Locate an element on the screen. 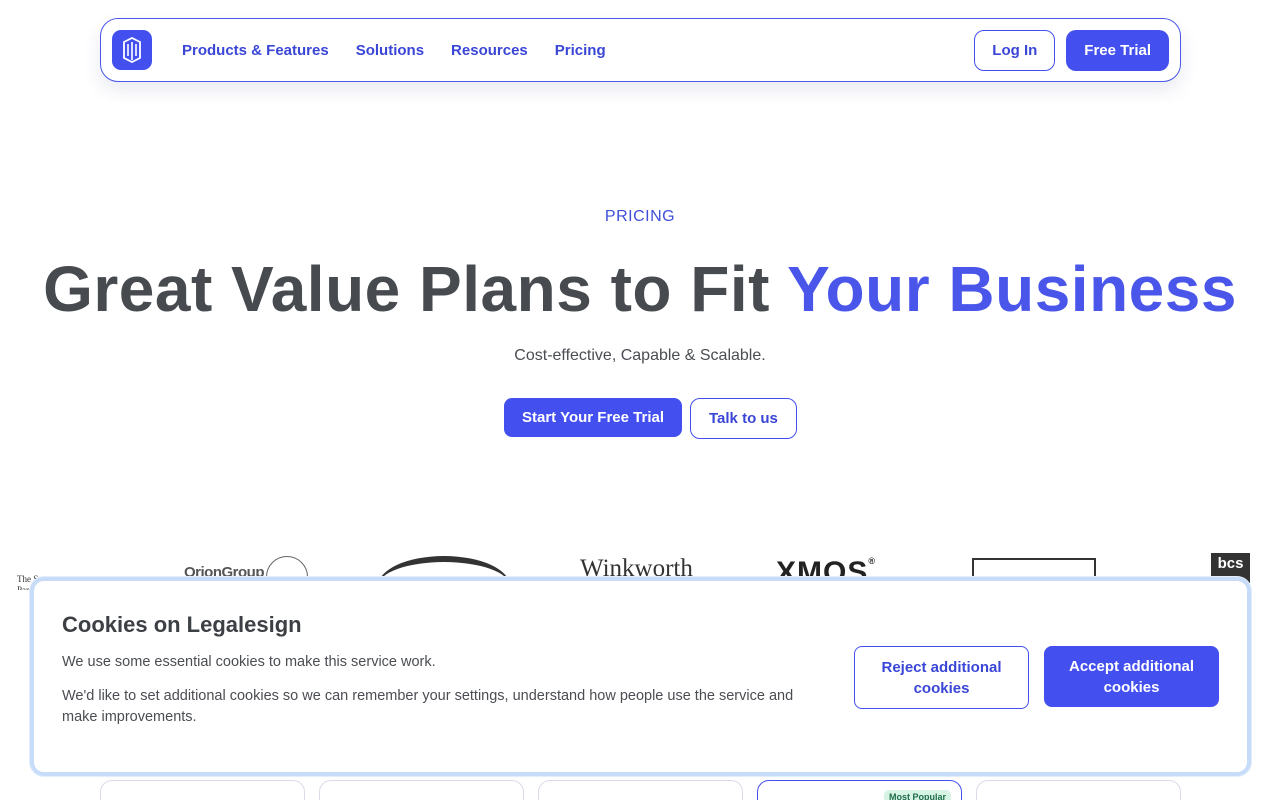 This screenshot has height=800, width=1280. nav-link-pricing: Pricing is located at coordinates (580, 50).